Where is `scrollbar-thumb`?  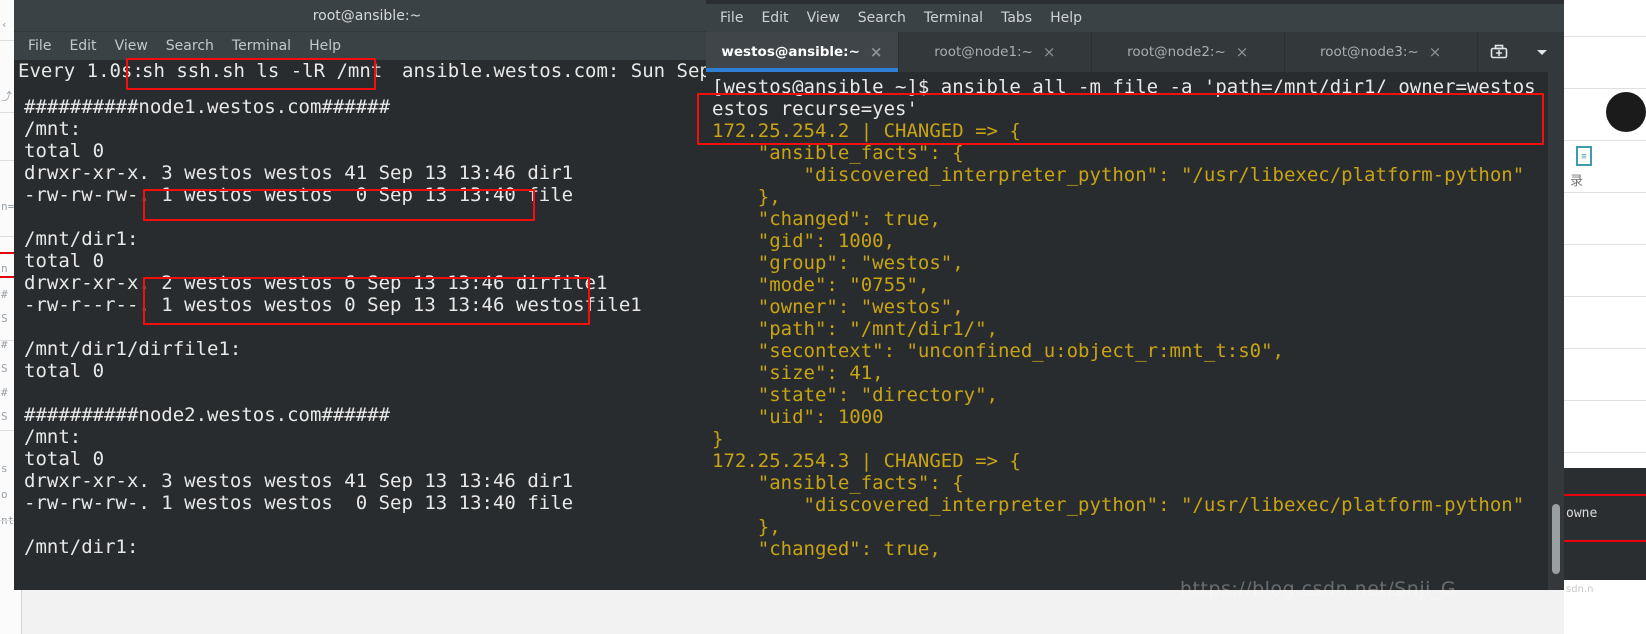
scrollbar-thumb is located at coordinates (1556, 539).